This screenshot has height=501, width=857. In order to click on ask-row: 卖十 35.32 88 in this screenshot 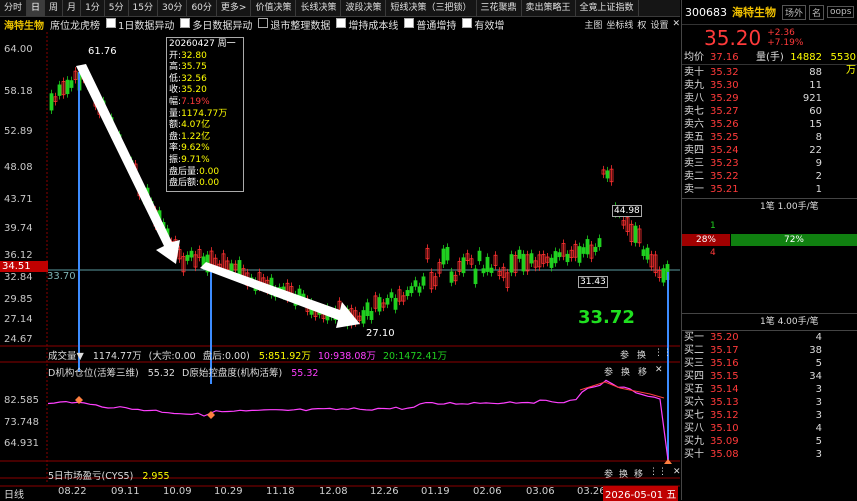, I will do `click(769, 72)`.